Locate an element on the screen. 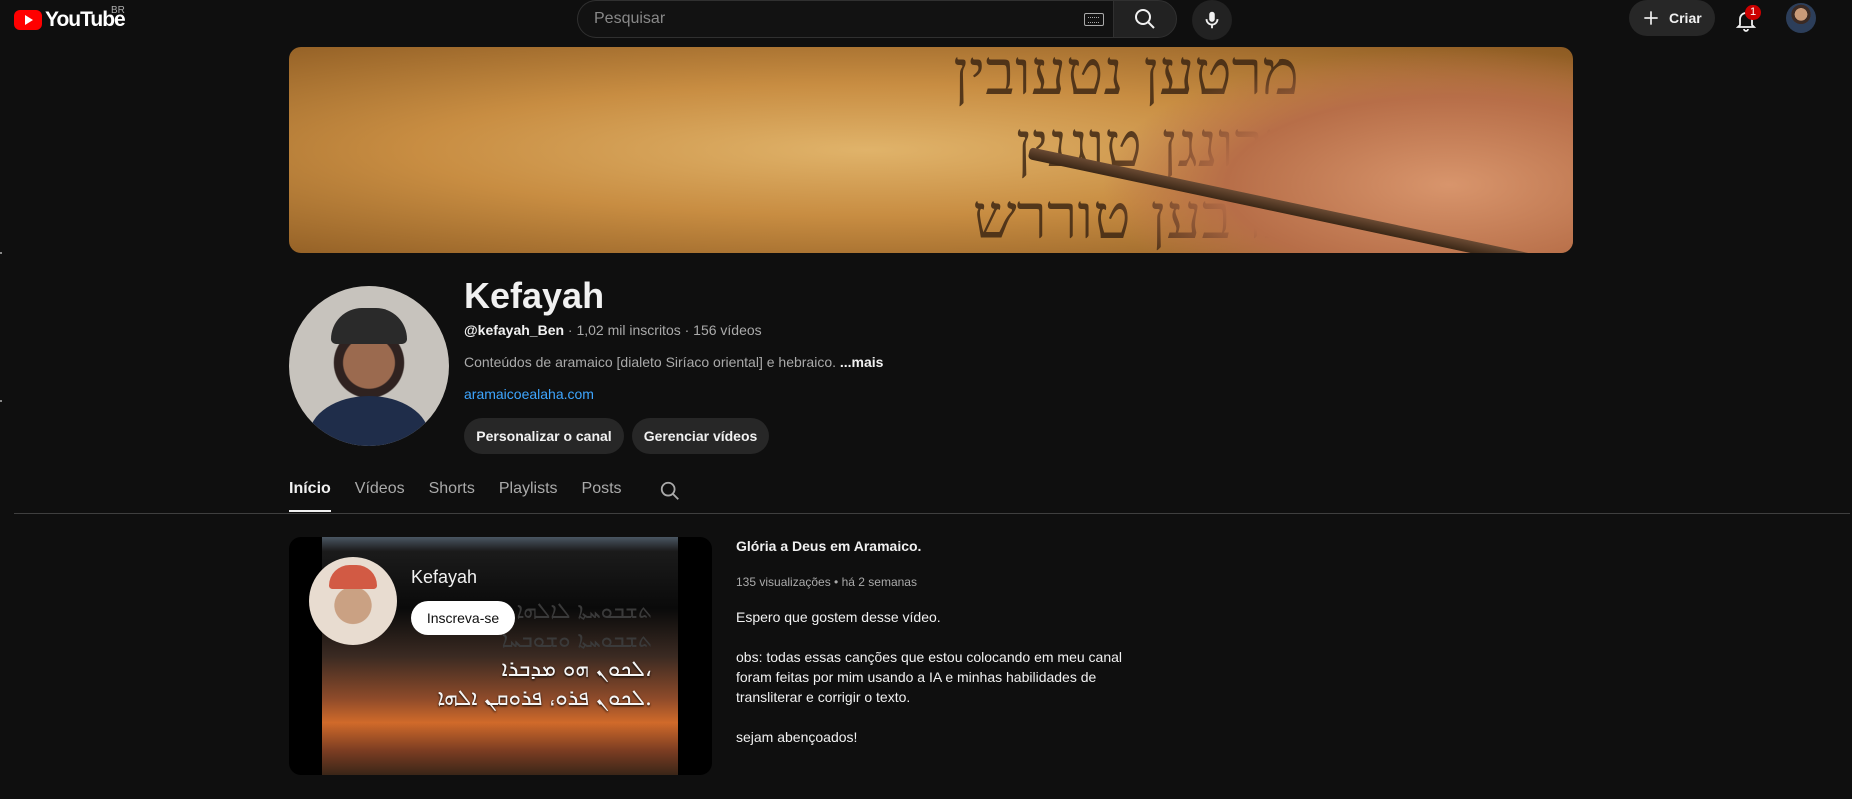 This screenshot has height=799, width=1852. tab-posts: Posts is located at coordinates (602, 491).